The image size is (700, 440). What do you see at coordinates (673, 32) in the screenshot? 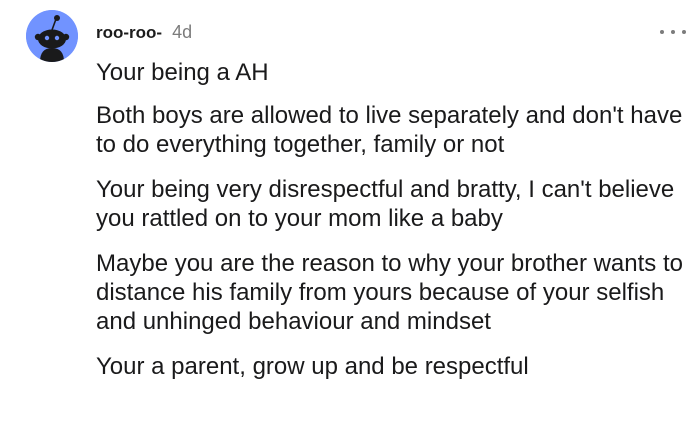
I see `more-options-icon` at bounding box center [673, 32].